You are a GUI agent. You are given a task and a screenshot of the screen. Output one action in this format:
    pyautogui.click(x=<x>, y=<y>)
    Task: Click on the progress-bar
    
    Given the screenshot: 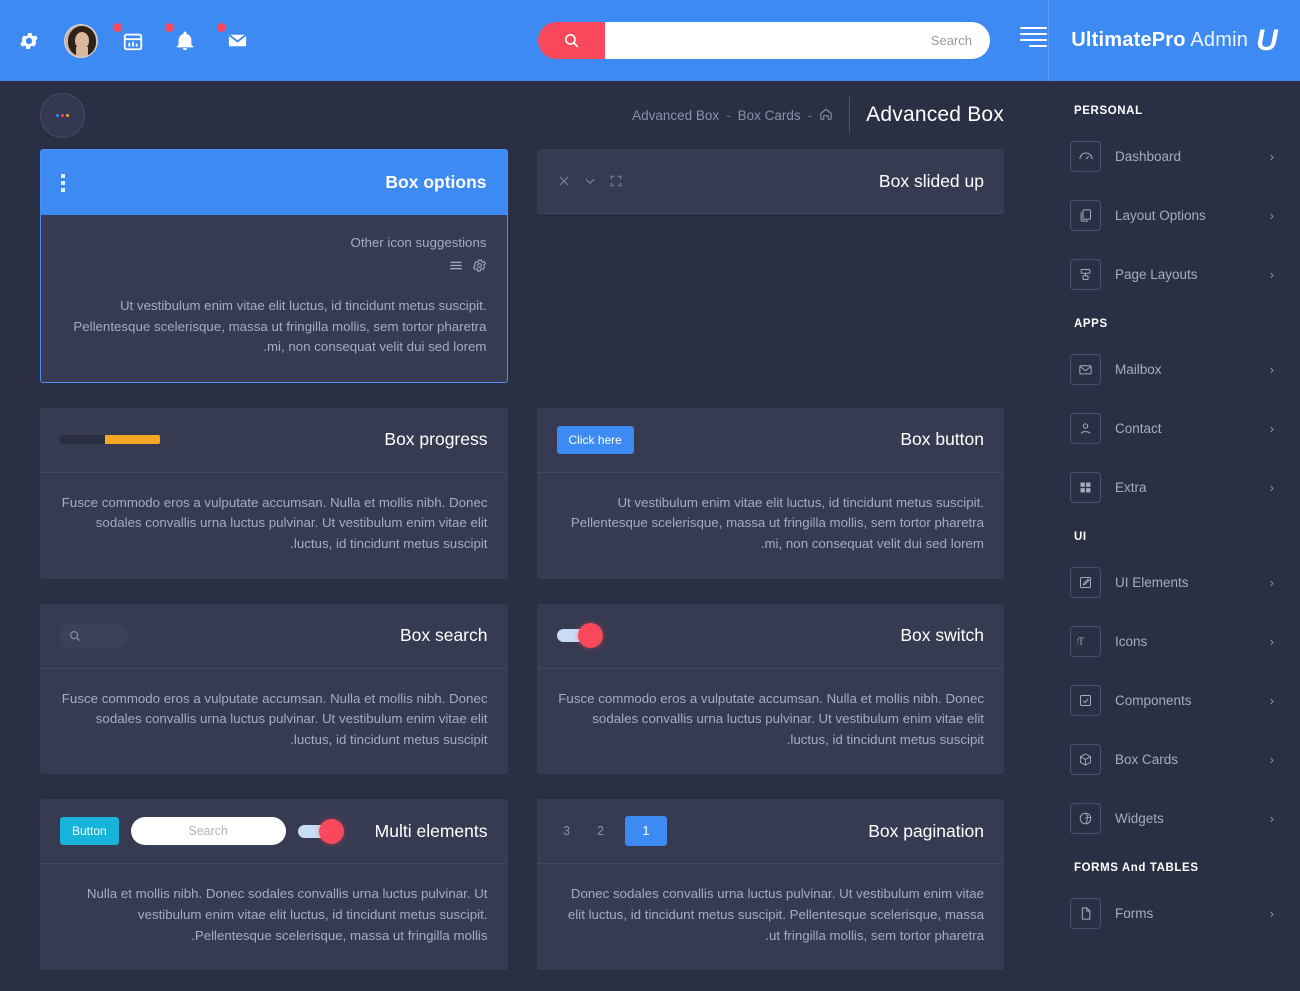 What is the action you would take?
    pyautogui.click(x=110, y=440)
    